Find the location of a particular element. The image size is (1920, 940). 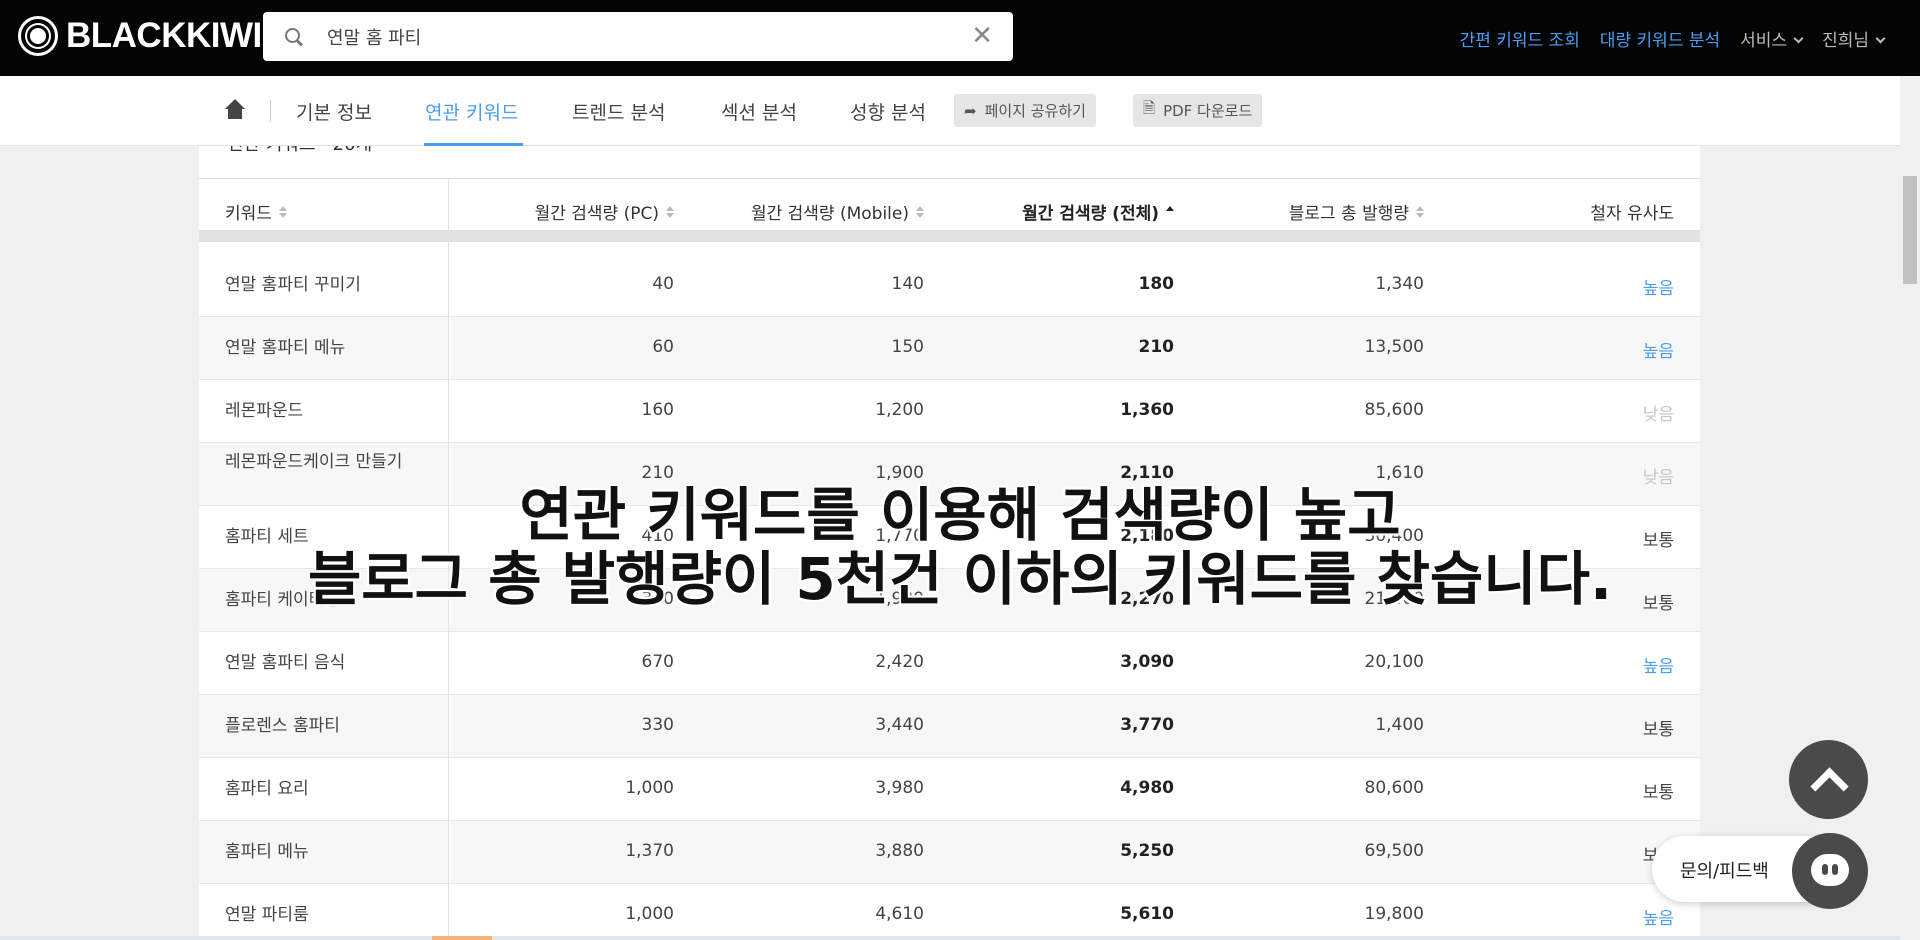

keyword-cell: 연말 파티룸 is located at coordinates (325, 915).